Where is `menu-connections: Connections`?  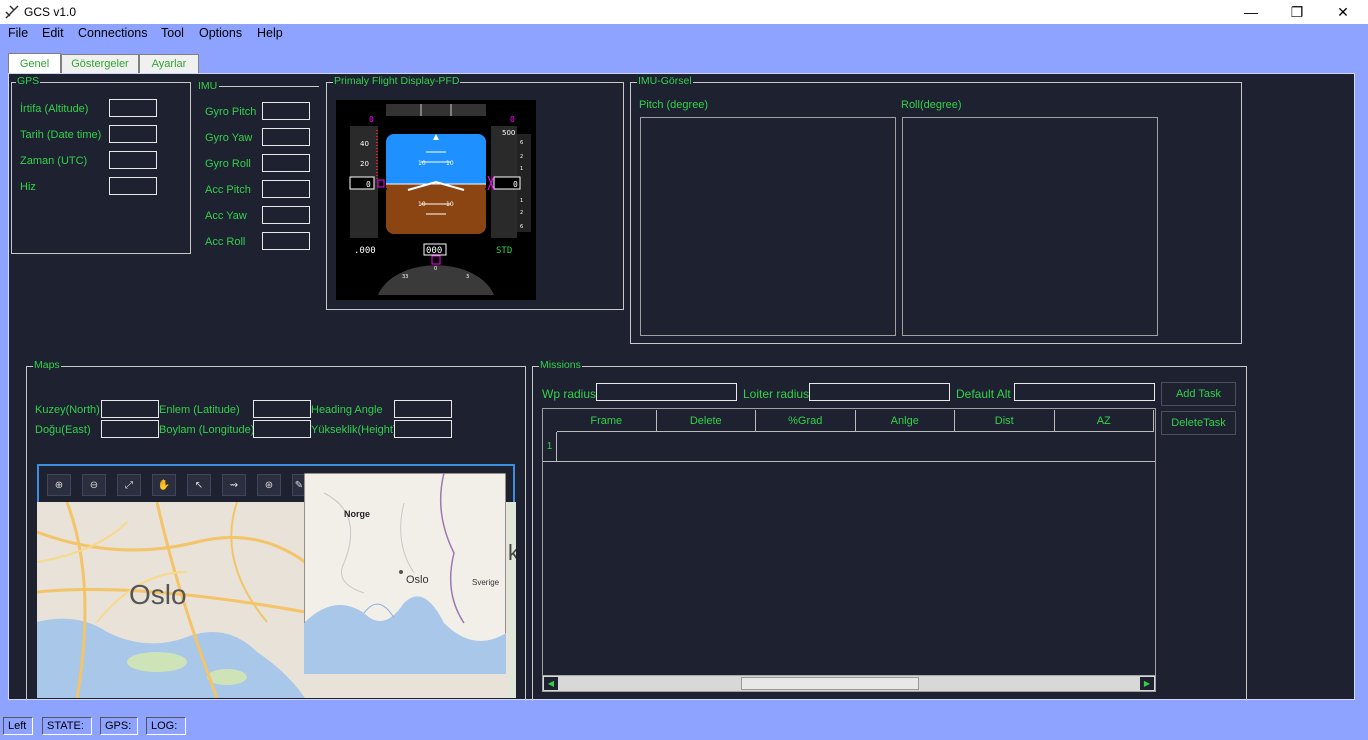 menu-connections: Connections is located at coordinates (113, 33).